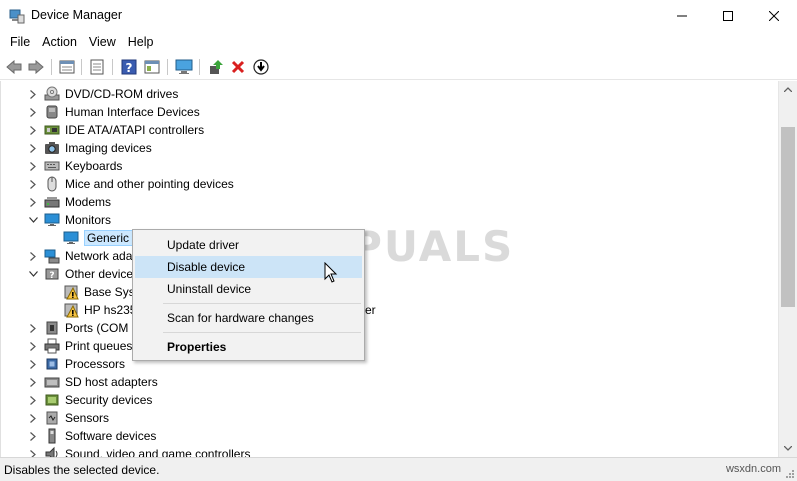  Describe the element at coordinates (389, 202) in the screenshot. I see `tree-category: Modems` at that location.